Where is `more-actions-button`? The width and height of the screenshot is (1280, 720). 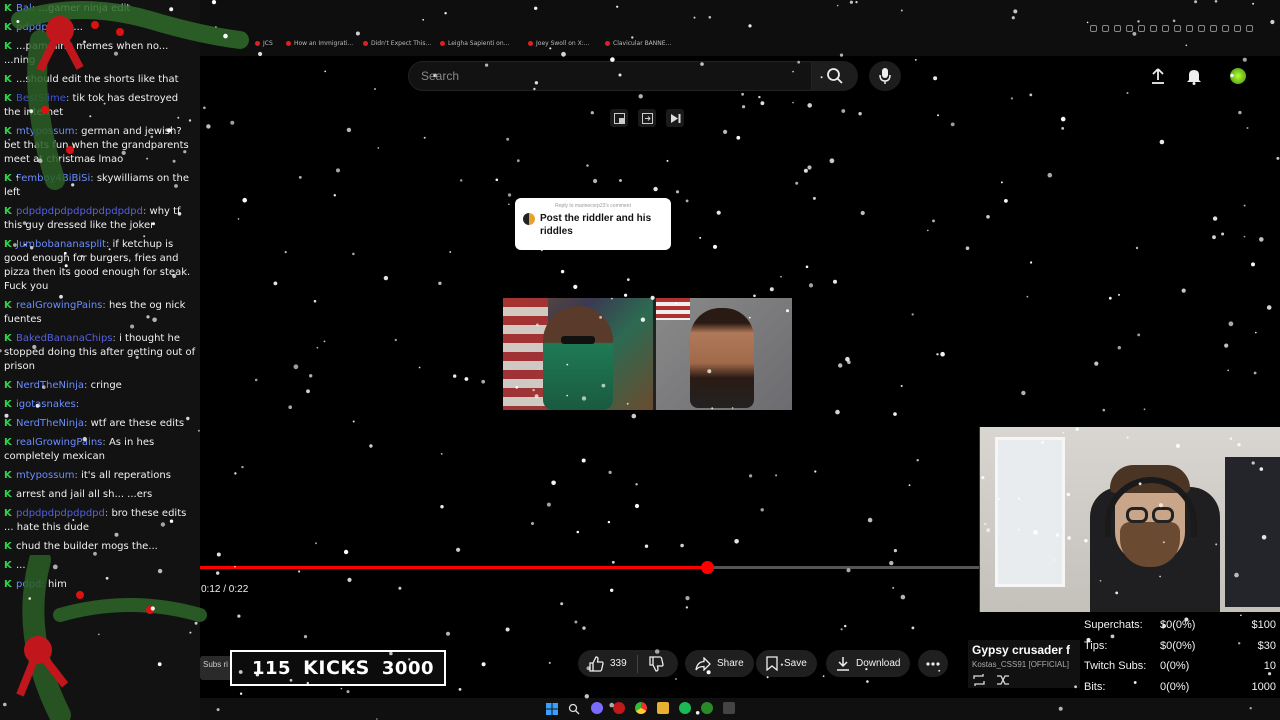 more-actions-button is located at coordinates (933, 663).